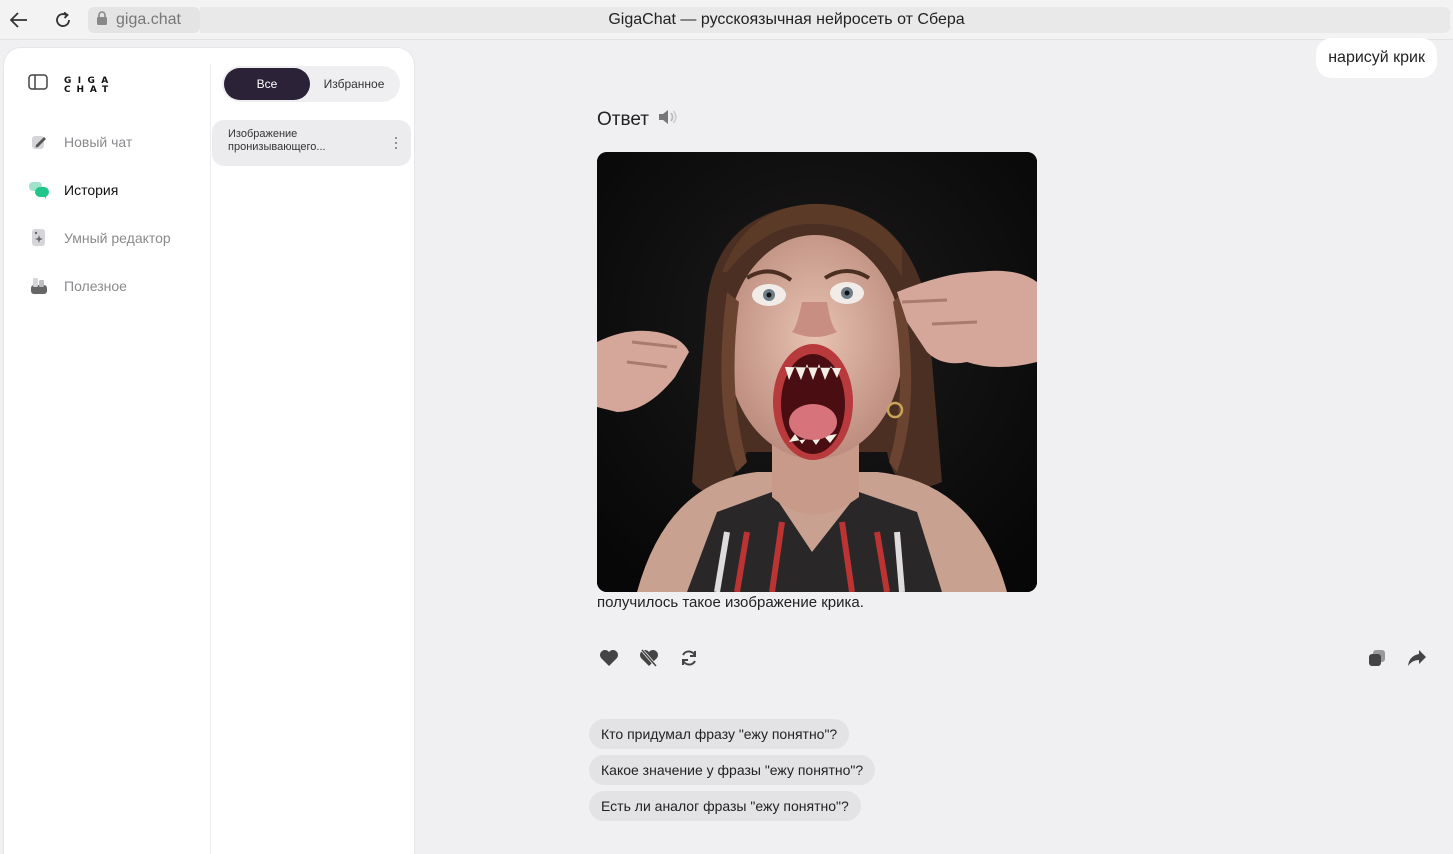 The height and width of the screenshot is (854, 1453). Describe the element at coordinates (725, 806) in the screenshot. I see `suggestion-chip: Есть ли аналог фразы "ежу понятно"?` at that location.